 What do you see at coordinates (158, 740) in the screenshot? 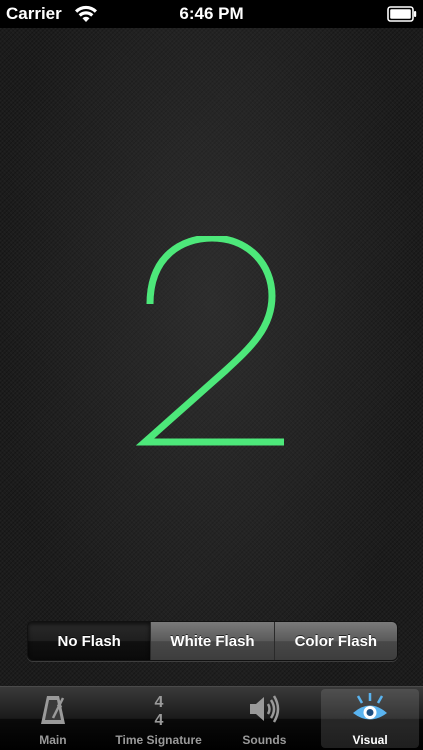
I see `tab-time-signature-label: Time Signature` at bounding box center [158, 740].